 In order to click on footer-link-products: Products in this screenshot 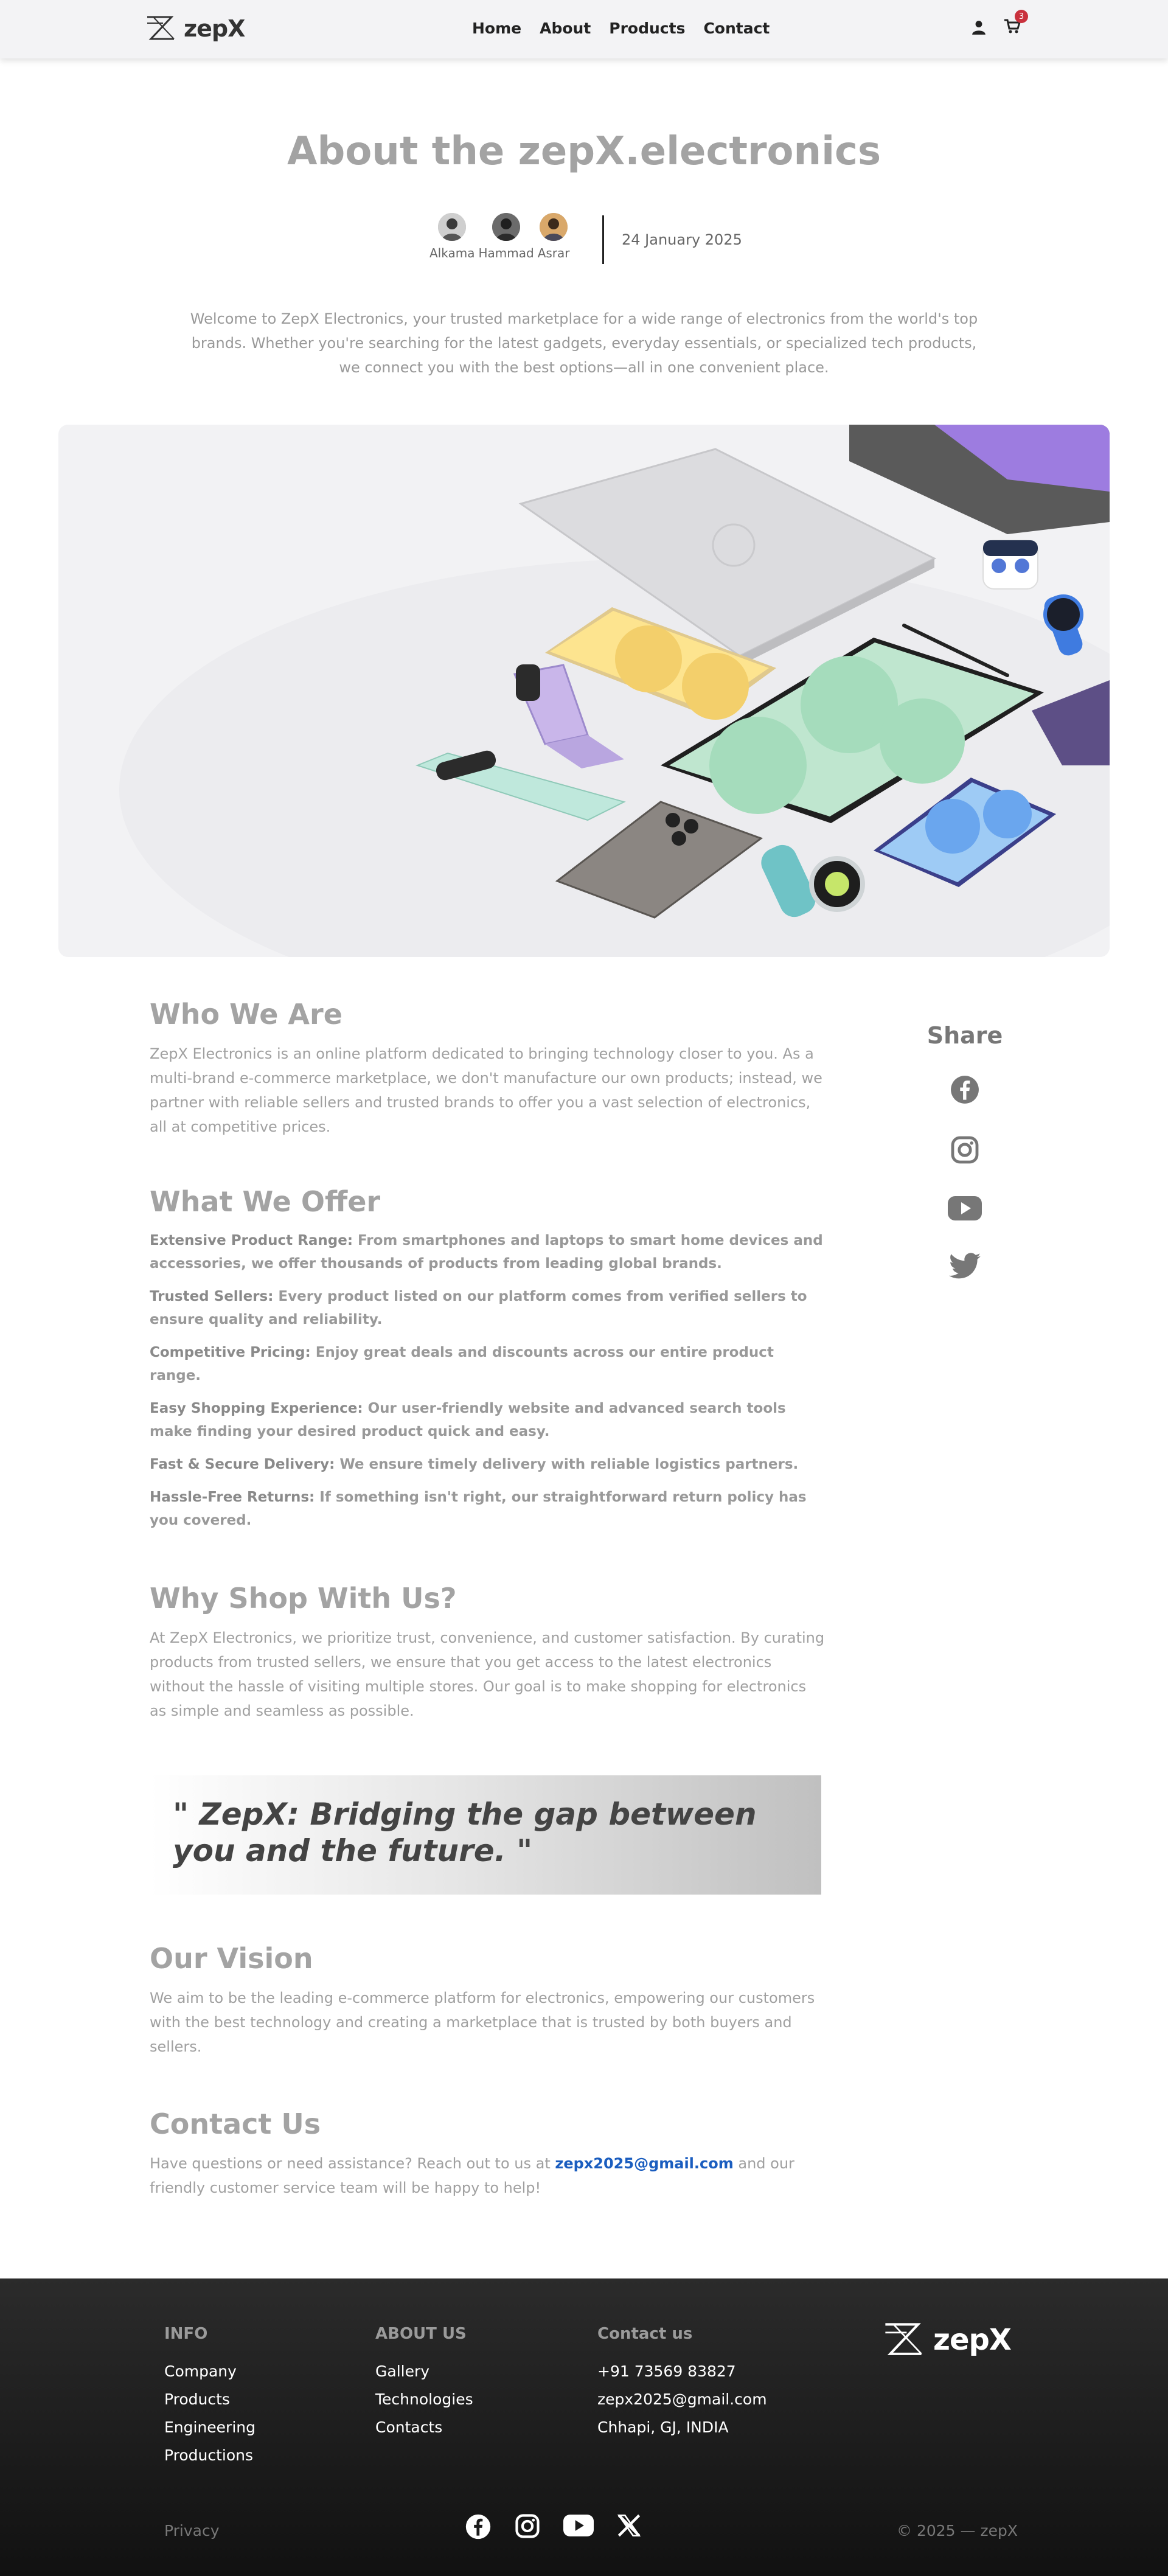, I will do `click(209, 2400)`.